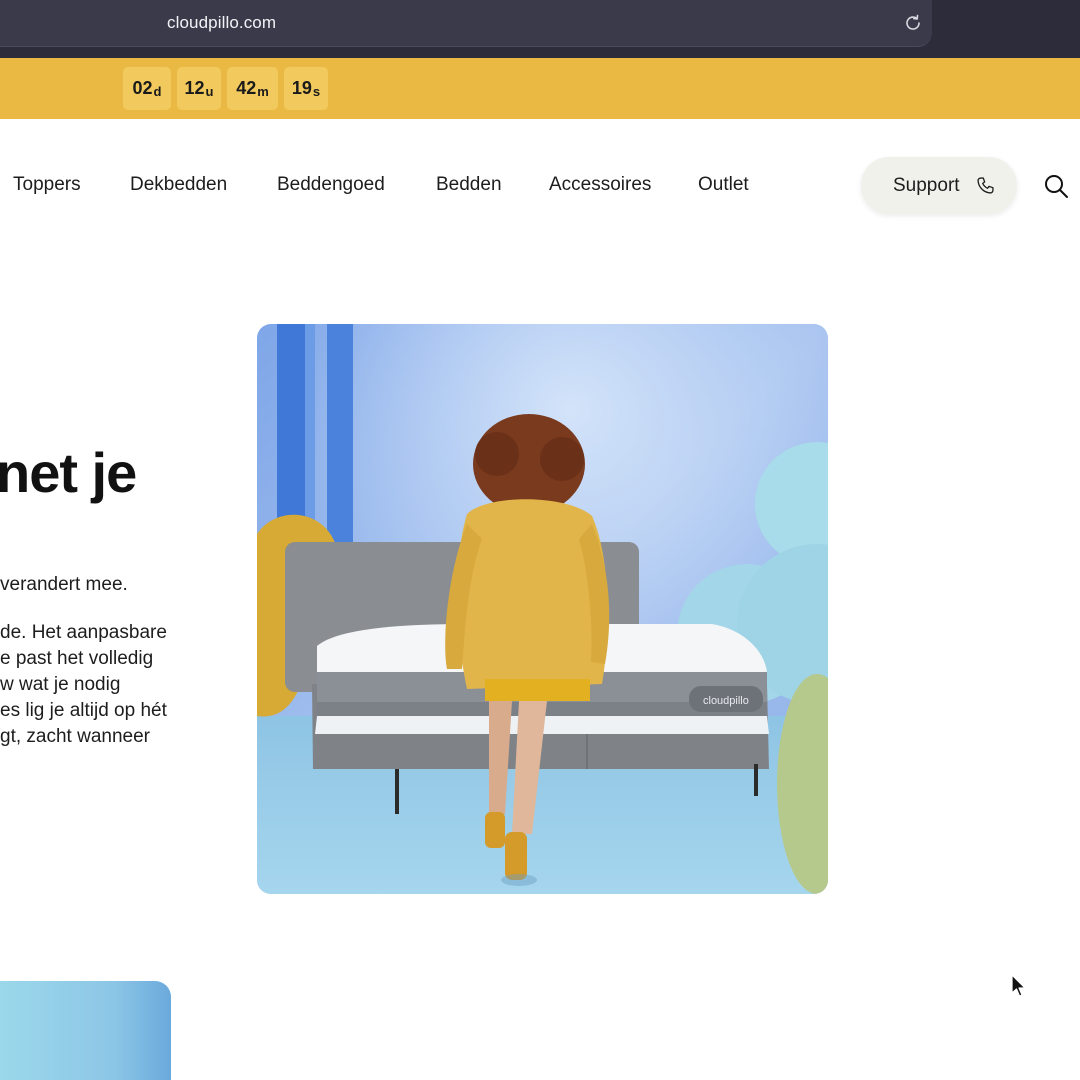 This screenshot has width=1080, height=1080. I want to click on countdown-days: 02 d, so click(147, 88).